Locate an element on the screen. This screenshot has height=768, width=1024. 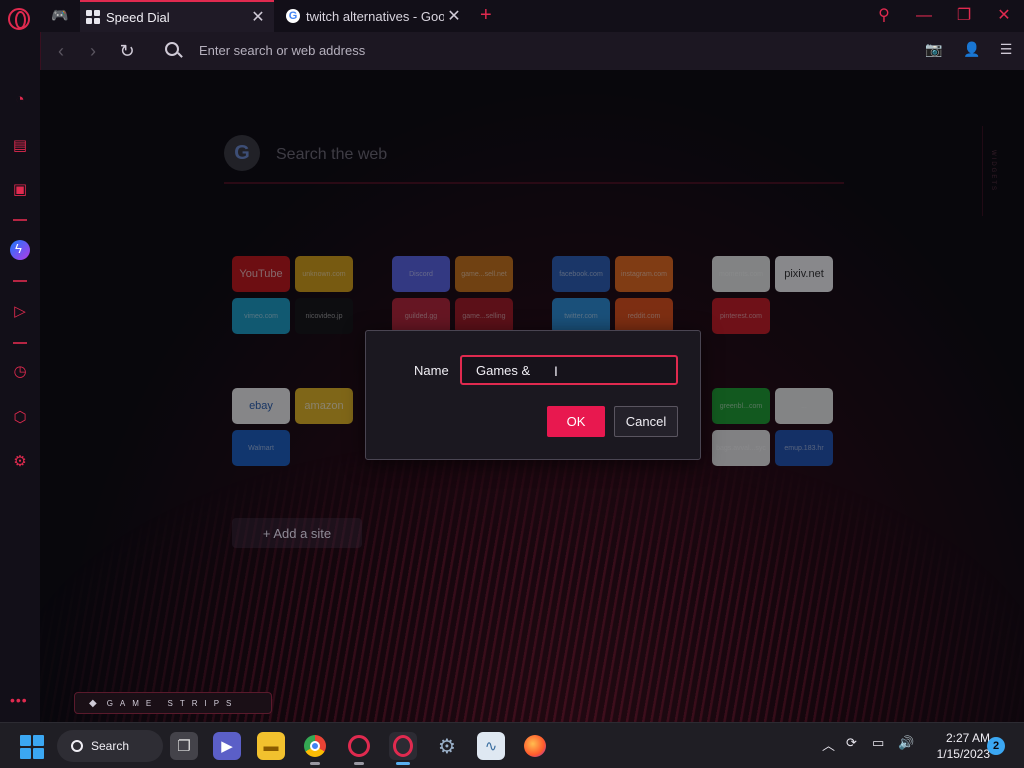
settings-gear-icon: ⚙ is located at coordinates (20, 462).